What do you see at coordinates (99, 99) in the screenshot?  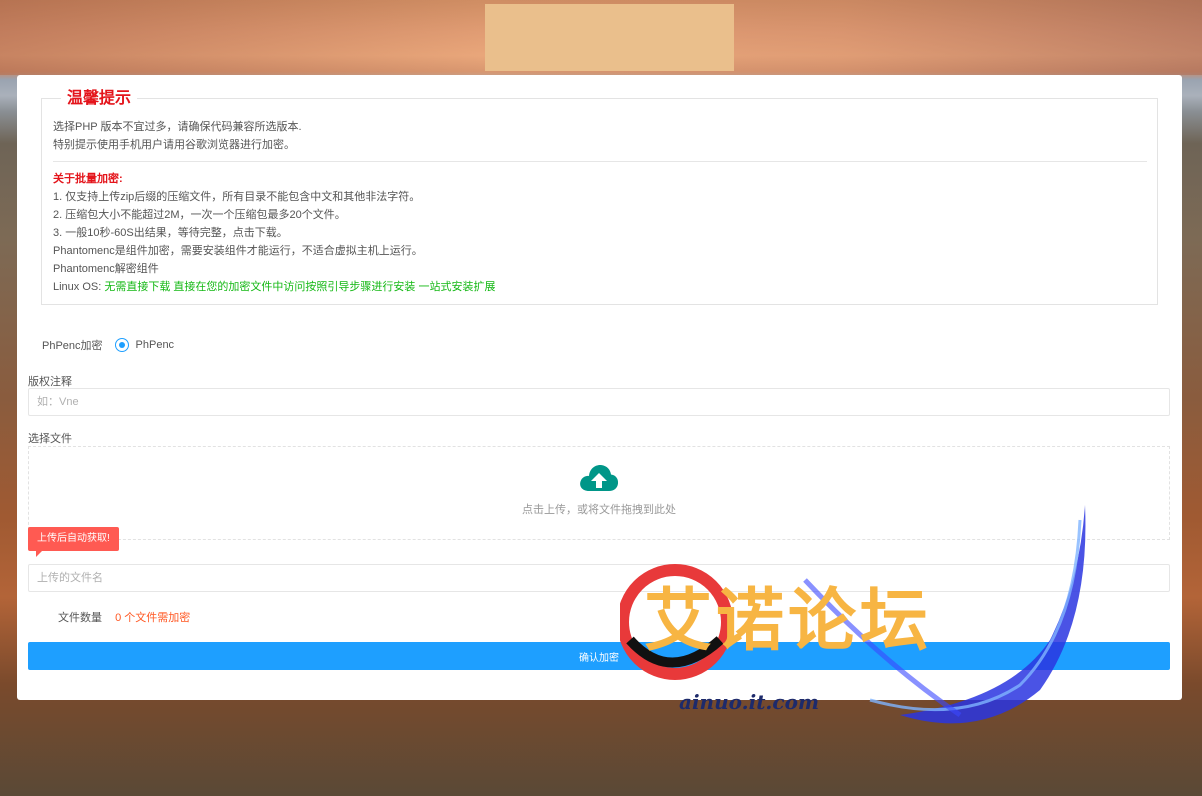 I see `notice-title: 温馨提示` at bounding box center [99, 99].